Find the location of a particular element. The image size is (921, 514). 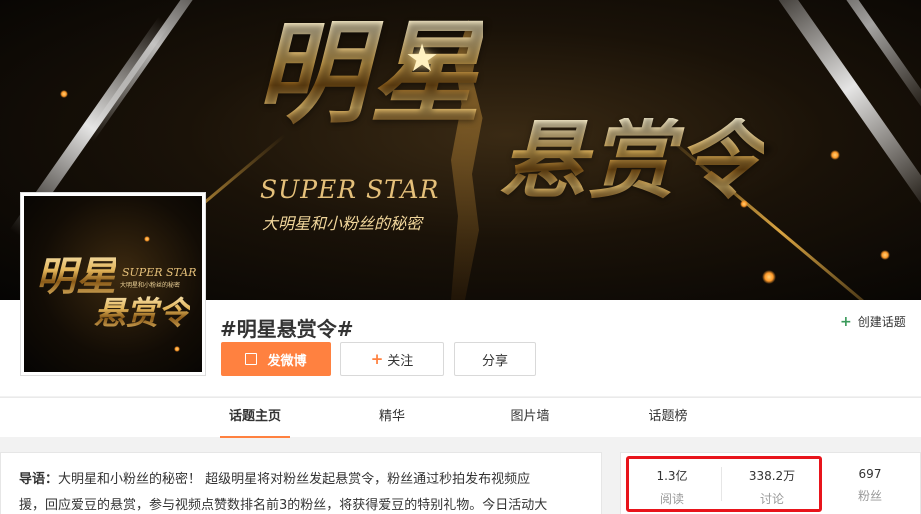

share-button: 分享 is located at coordinates (495, 359).